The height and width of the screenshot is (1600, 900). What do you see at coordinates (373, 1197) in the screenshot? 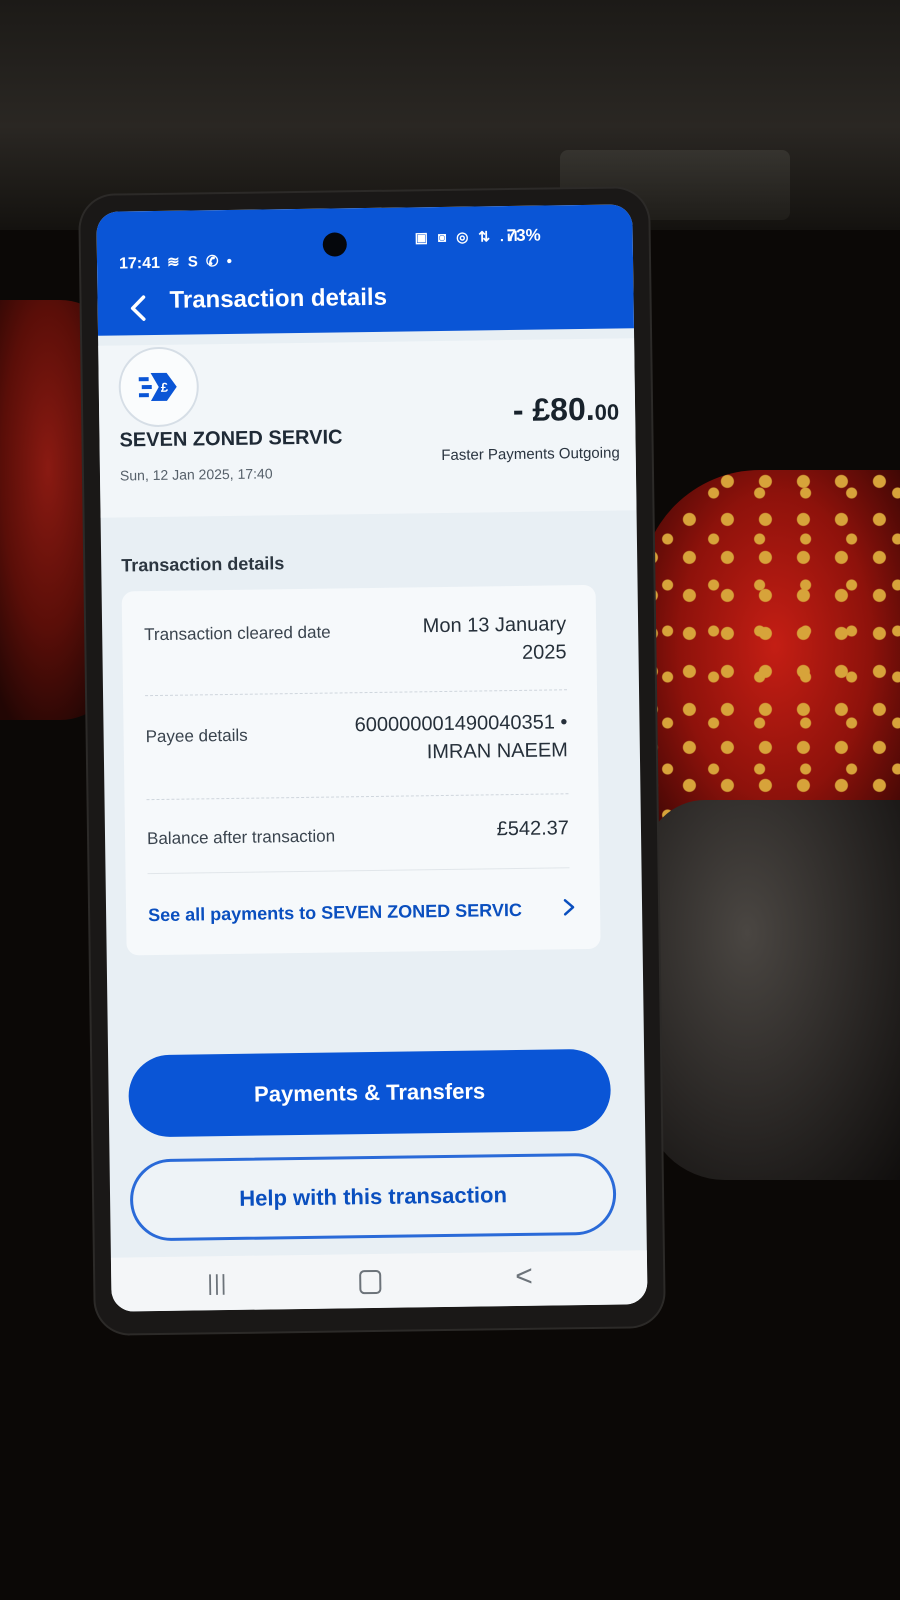
I see `help-transaction-button: Help with this transaction` at bounding box center [373, 1197].